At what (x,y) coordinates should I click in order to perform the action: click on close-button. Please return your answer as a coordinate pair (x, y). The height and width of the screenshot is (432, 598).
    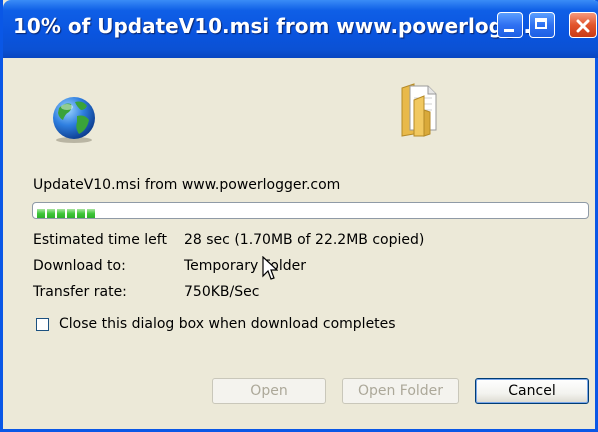
    Looking at the image, I should click on (583, 25).